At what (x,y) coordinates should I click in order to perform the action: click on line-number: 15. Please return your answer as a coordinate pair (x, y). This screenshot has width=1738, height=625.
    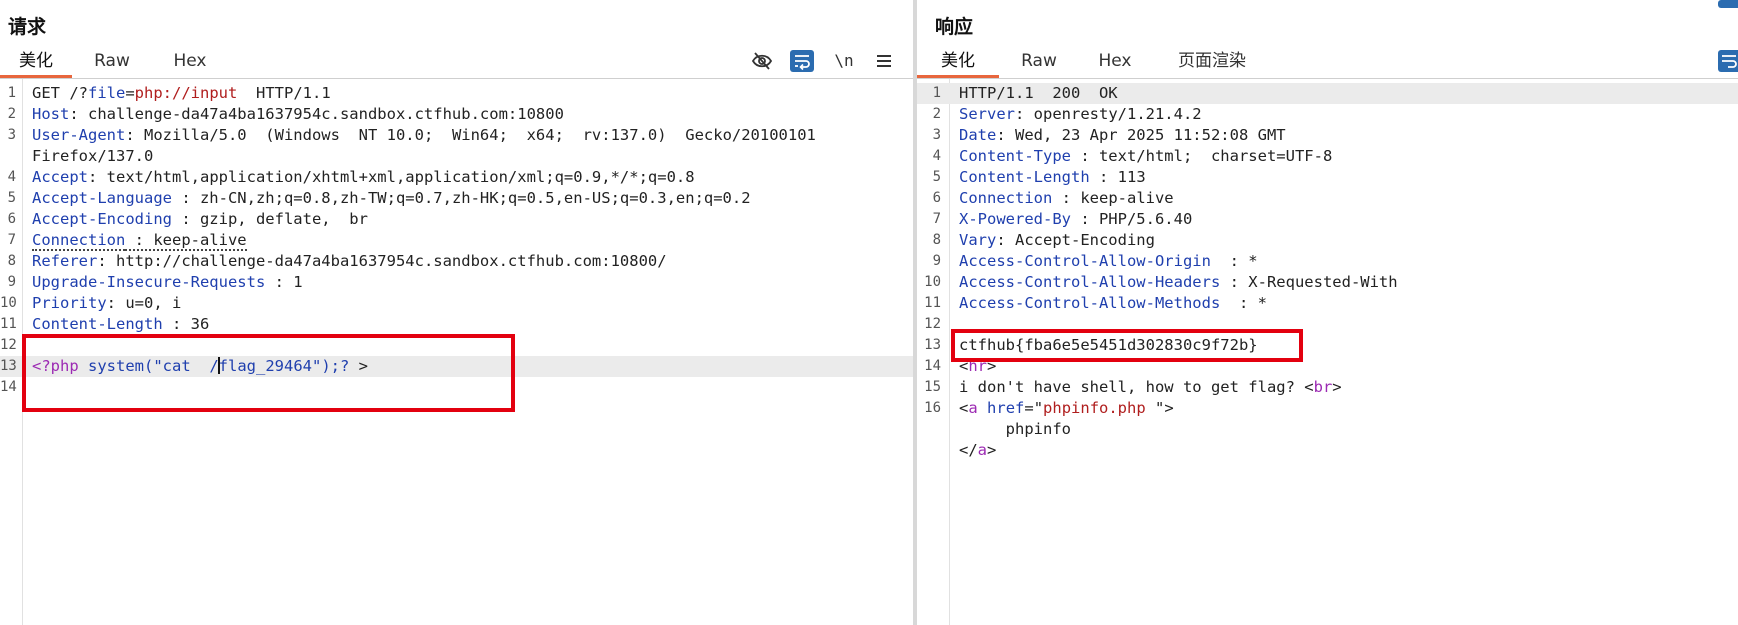
    Looking at the image, I should click on (932, 387).